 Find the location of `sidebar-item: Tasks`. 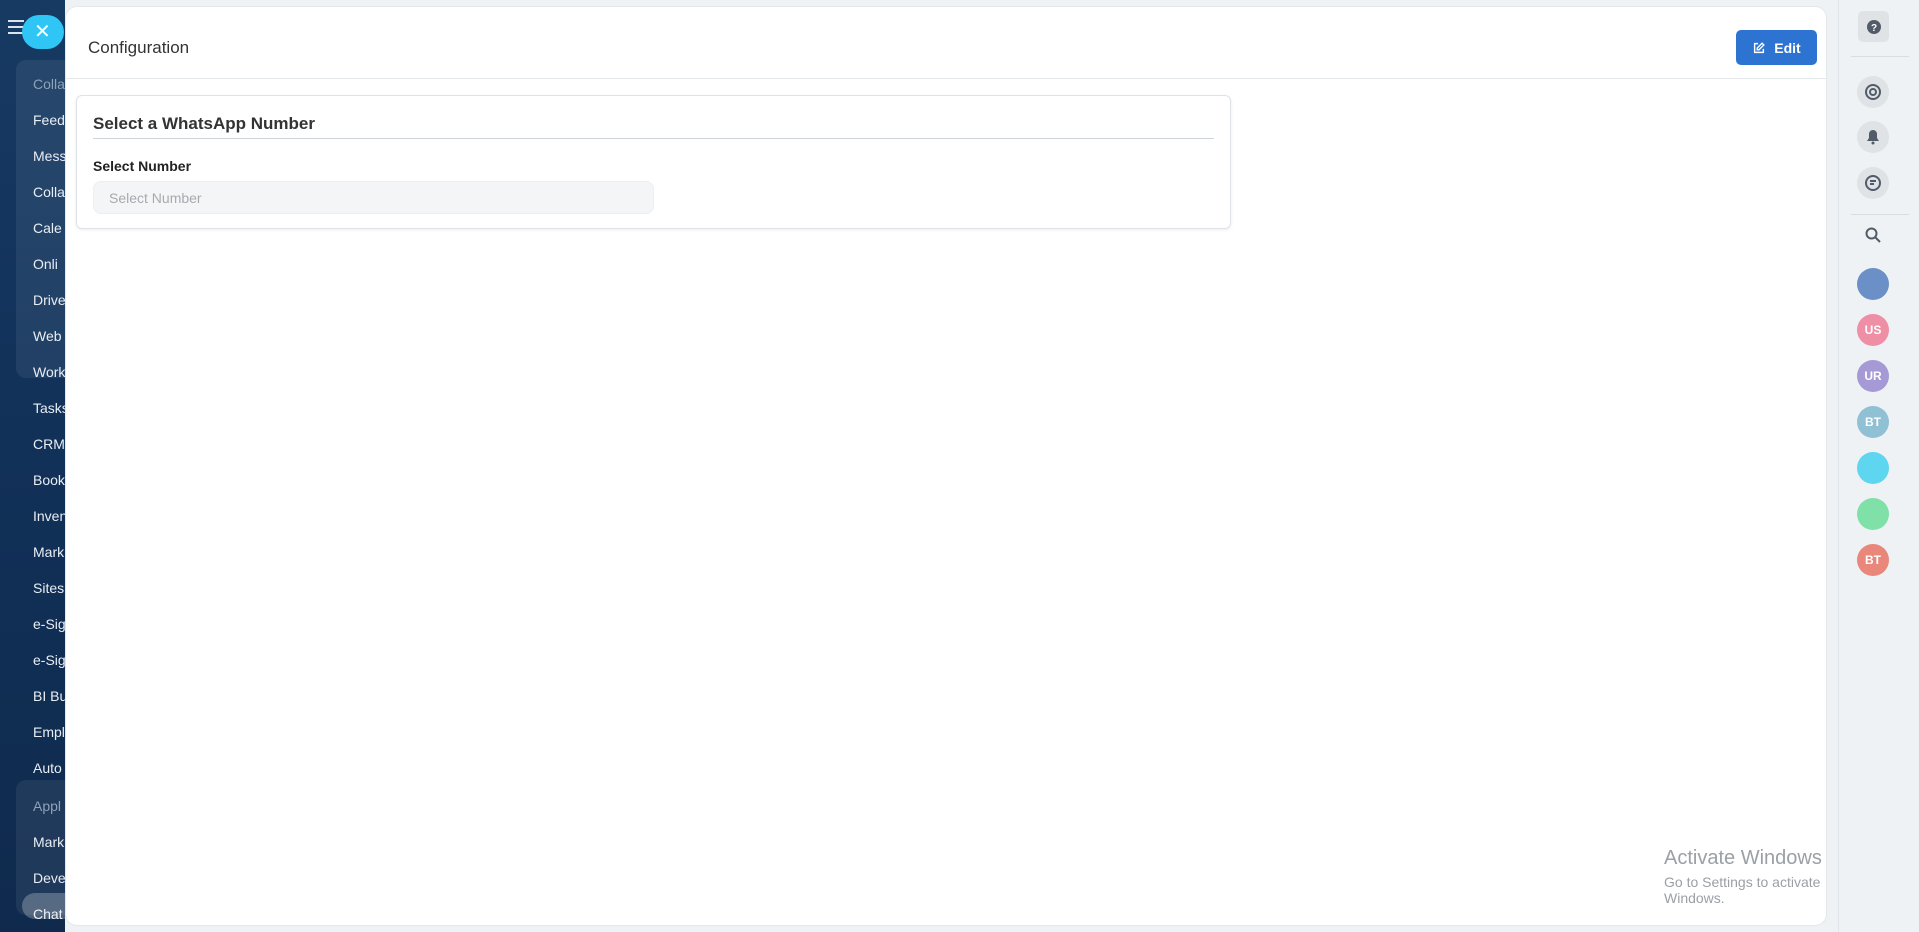

sidebar-item: Tasks is located at coordinates (51, 408).